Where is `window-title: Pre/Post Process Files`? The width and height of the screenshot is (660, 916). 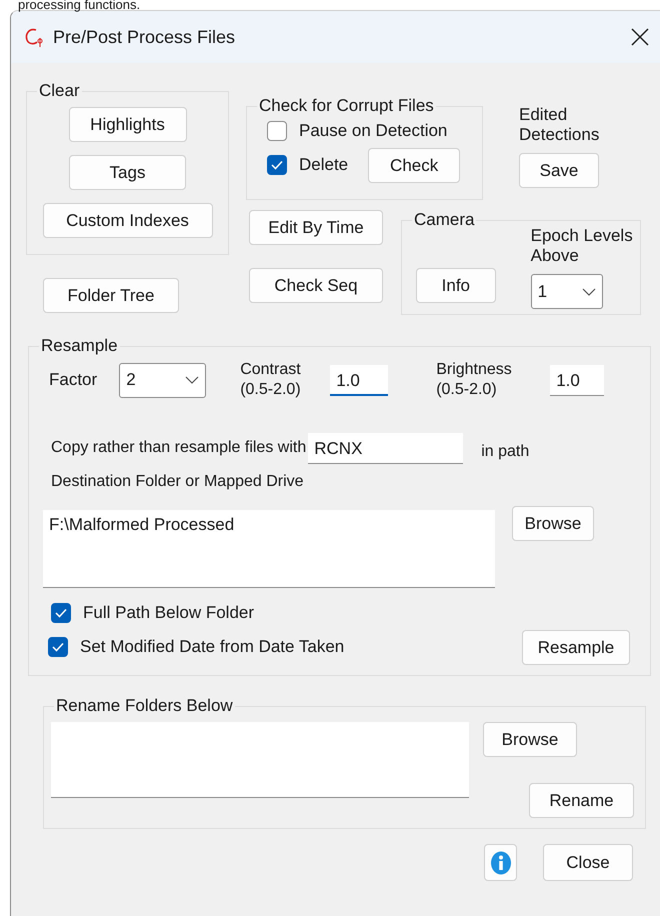 window-title: Pre/Post Process Files is located at coordinates (144, 37).